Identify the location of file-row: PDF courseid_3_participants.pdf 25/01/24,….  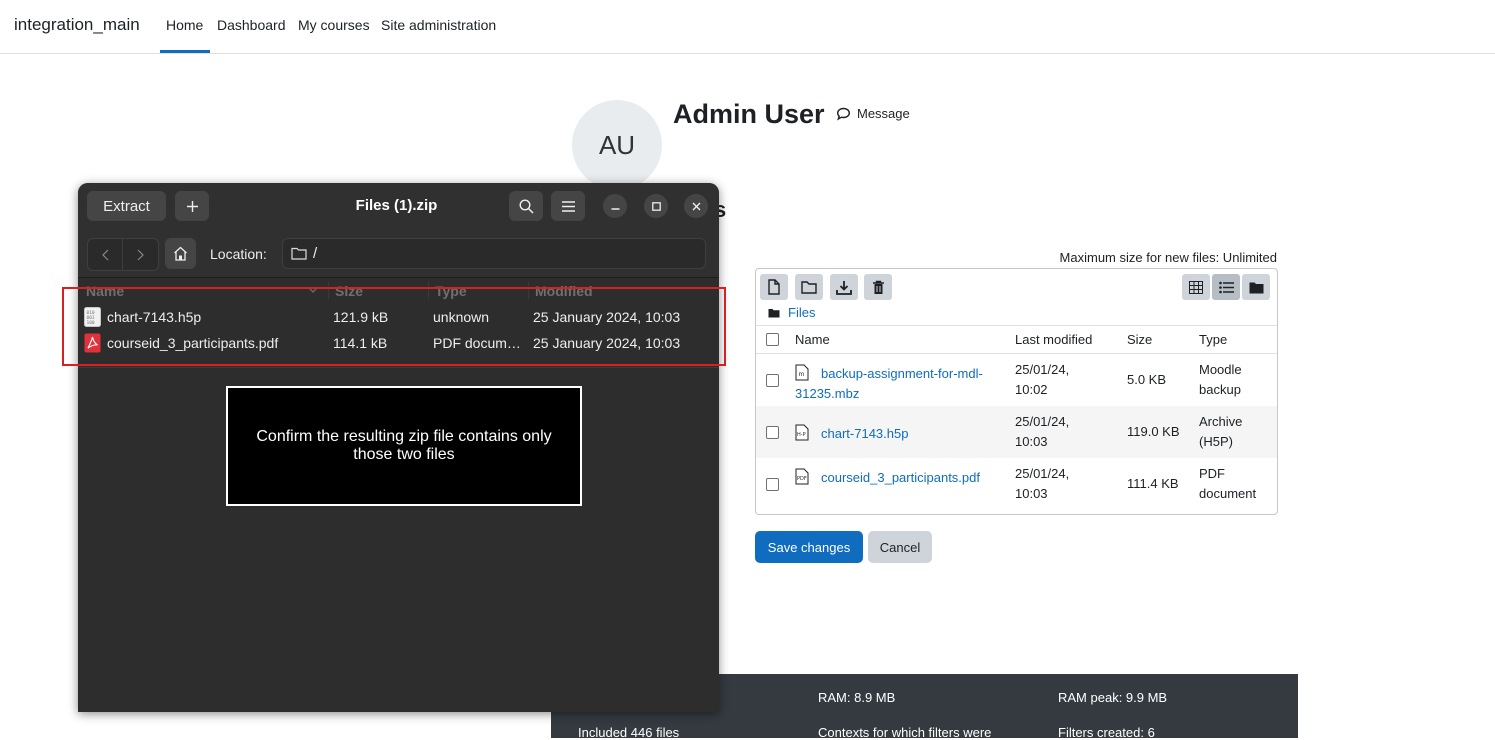
(1016, 484).